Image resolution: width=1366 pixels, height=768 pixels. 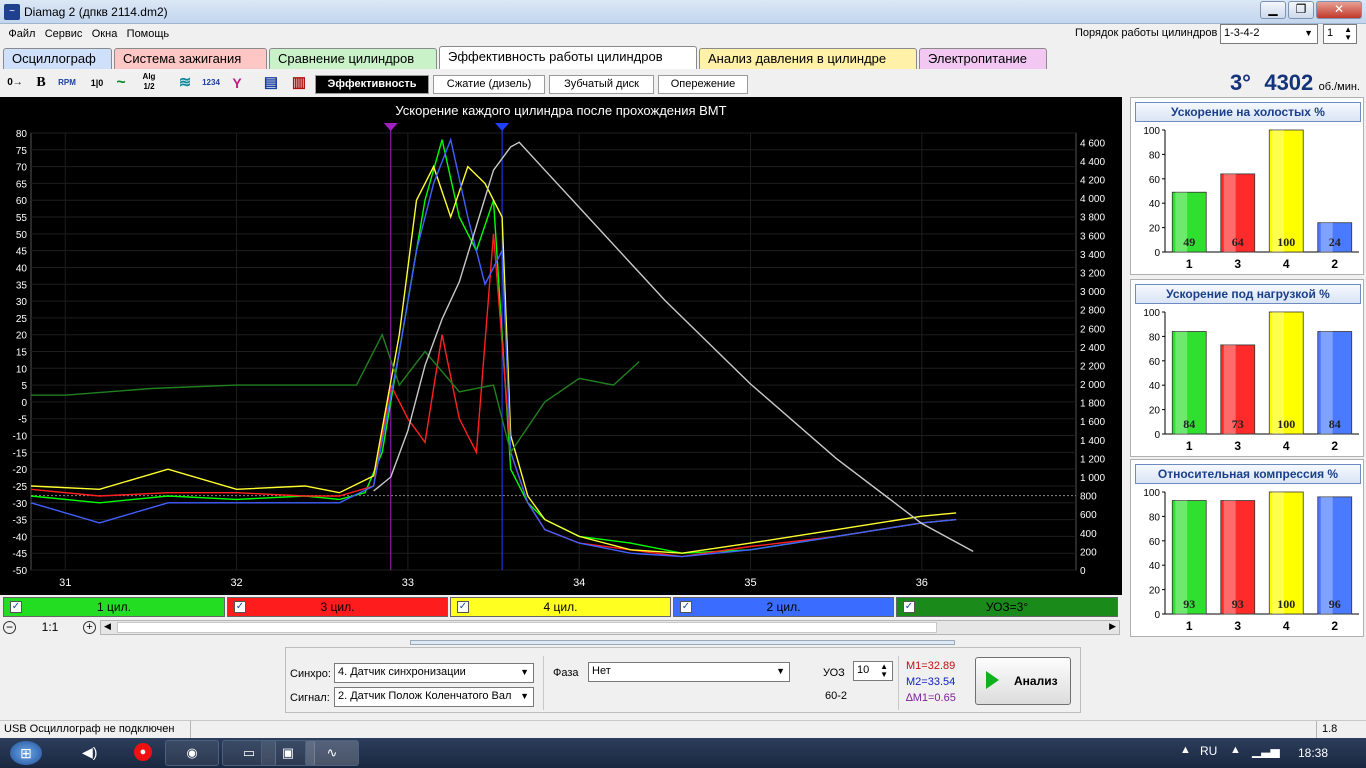 I want to click on y-left-tick-label: 25, so click(x=22, y=319).